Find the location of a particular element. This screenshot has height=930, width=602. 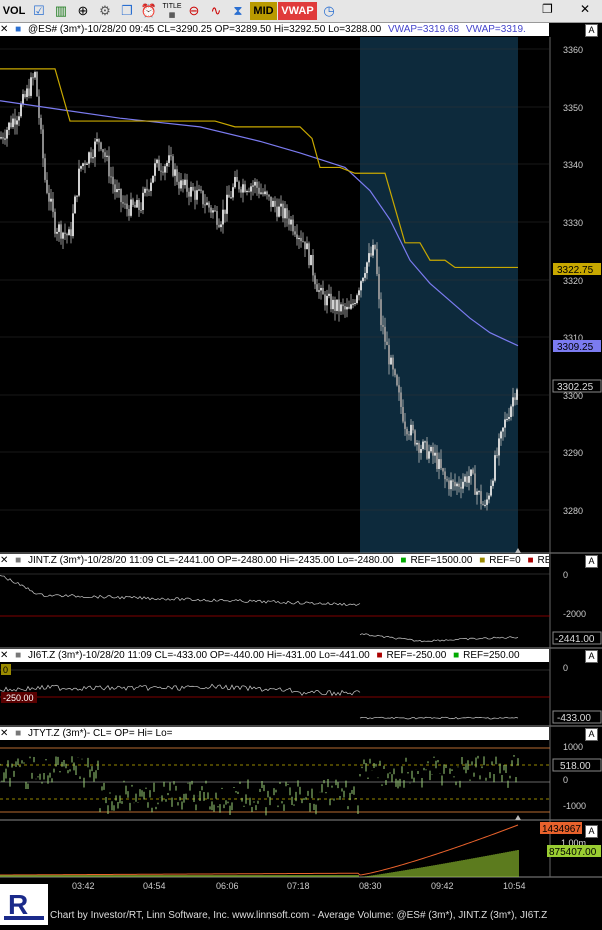

x-tick-label: 10:54 is located at coordinates (514, 886).